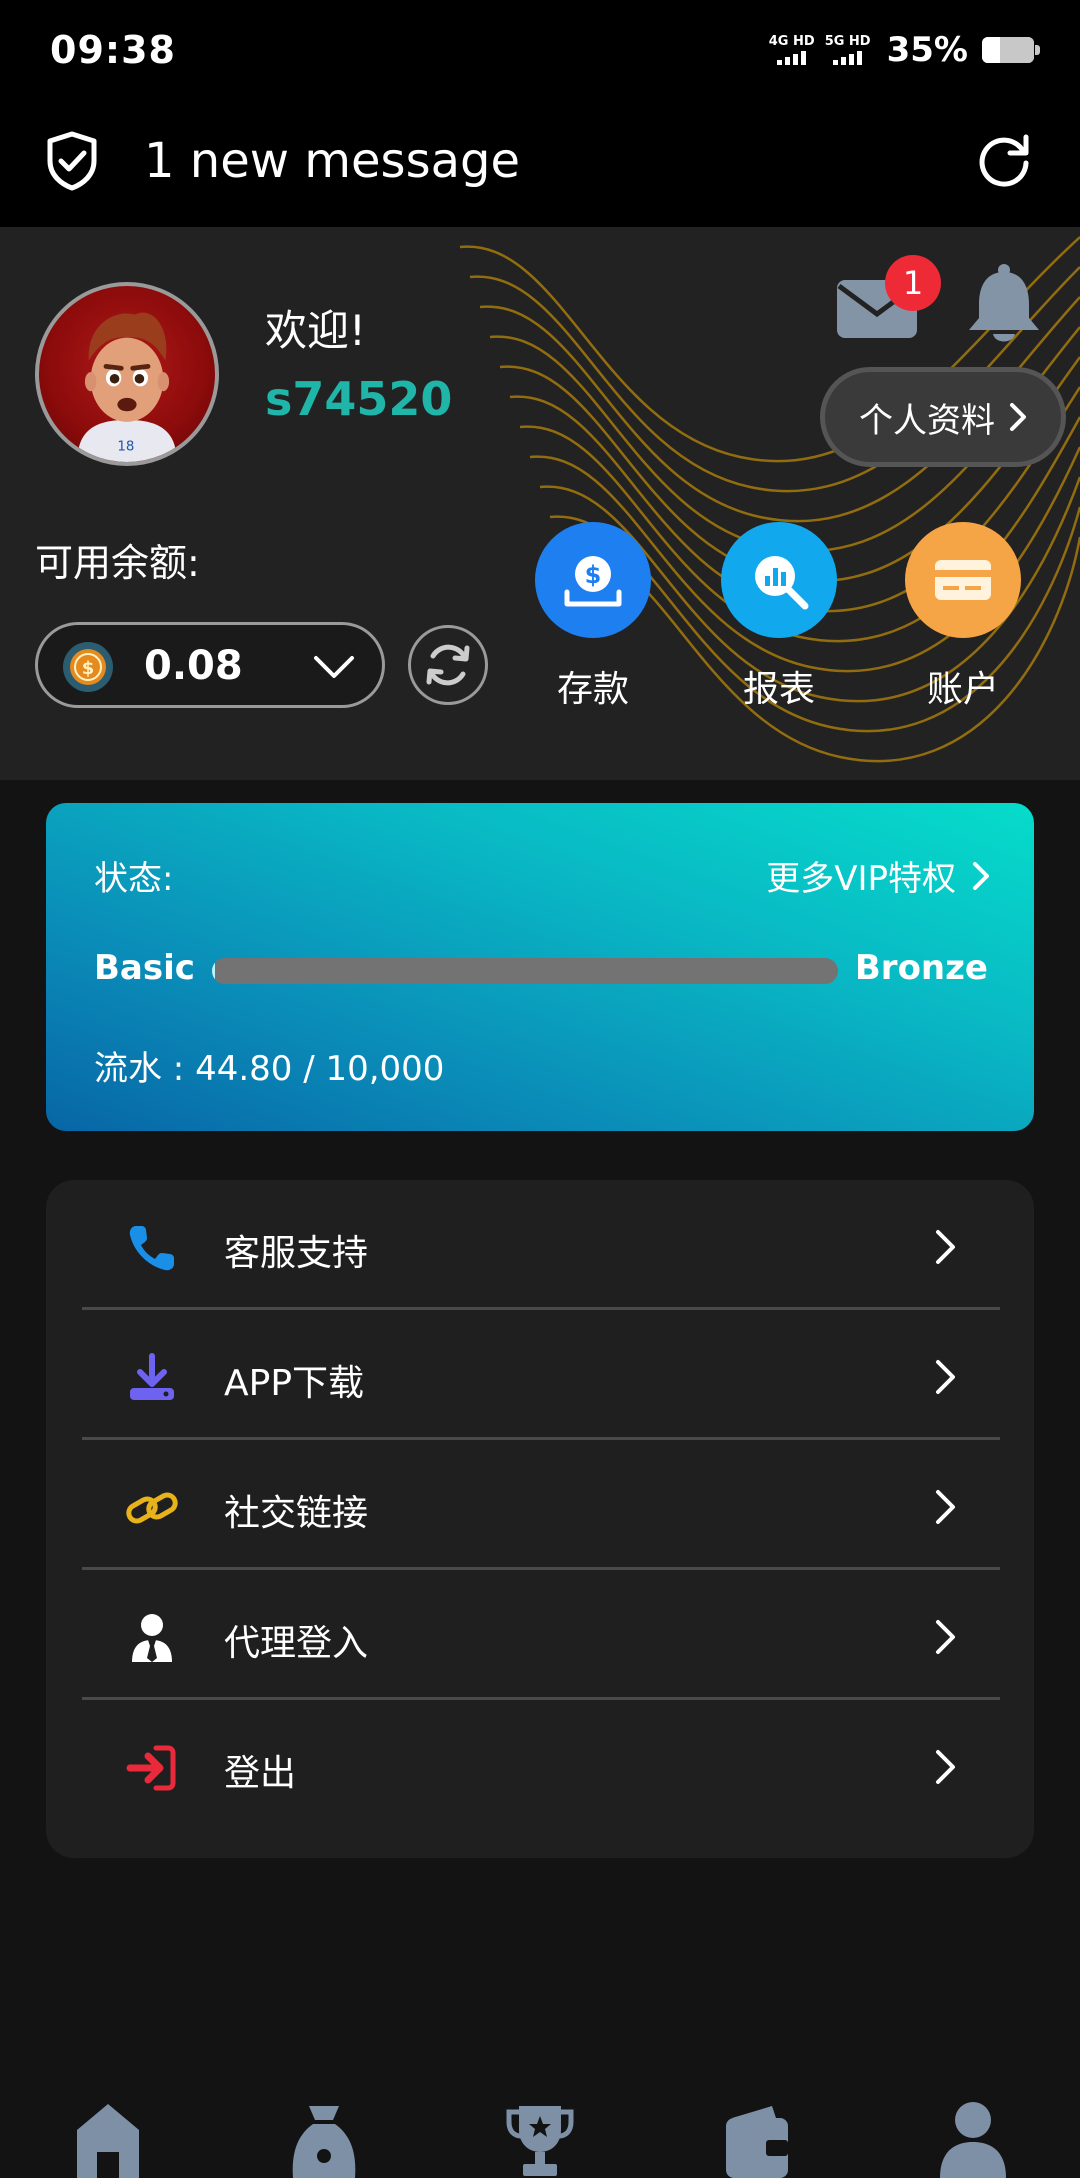  What do you see at coordinates (927, 50) in the screenshot?
I see `battery-percent: 35%` at bounding box center [927, 50].